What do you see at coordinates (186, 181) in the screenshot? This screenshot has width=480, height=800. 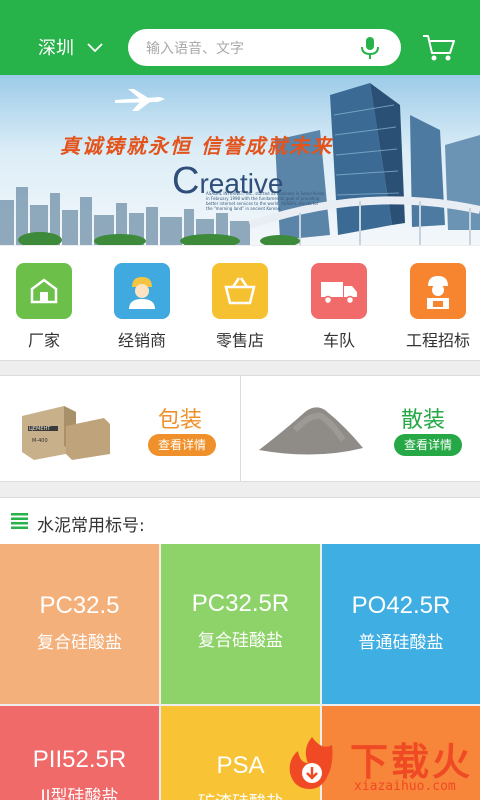 I see `banner-brand-initial: C` at bounding box center [186, 181].